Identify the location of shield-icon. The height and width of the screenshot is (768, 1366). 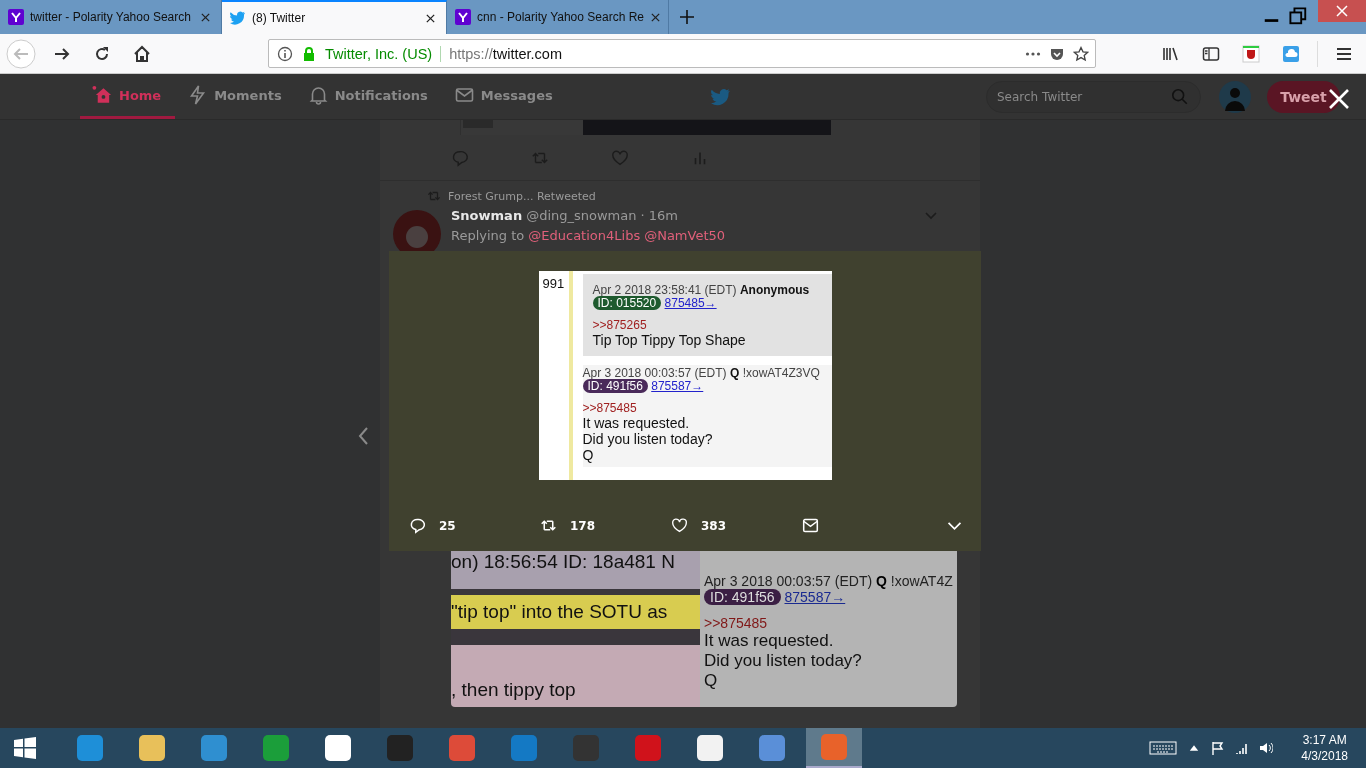
(1251, 53).